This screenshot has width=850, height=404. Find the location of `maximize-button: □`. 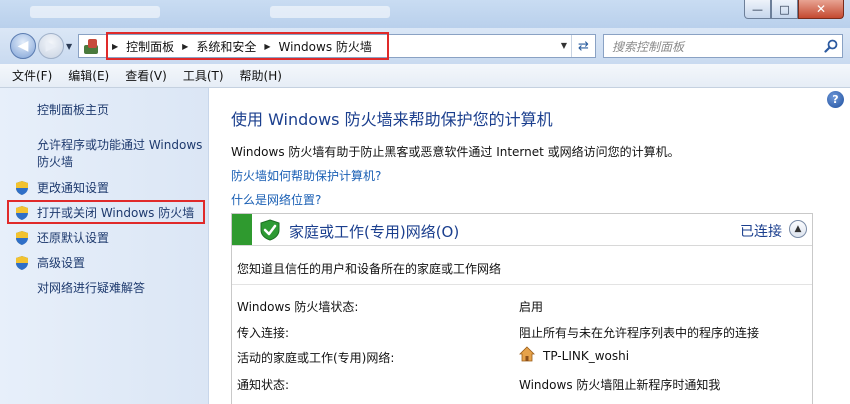

maximize-button: □ is located at coordinates (784, 9).